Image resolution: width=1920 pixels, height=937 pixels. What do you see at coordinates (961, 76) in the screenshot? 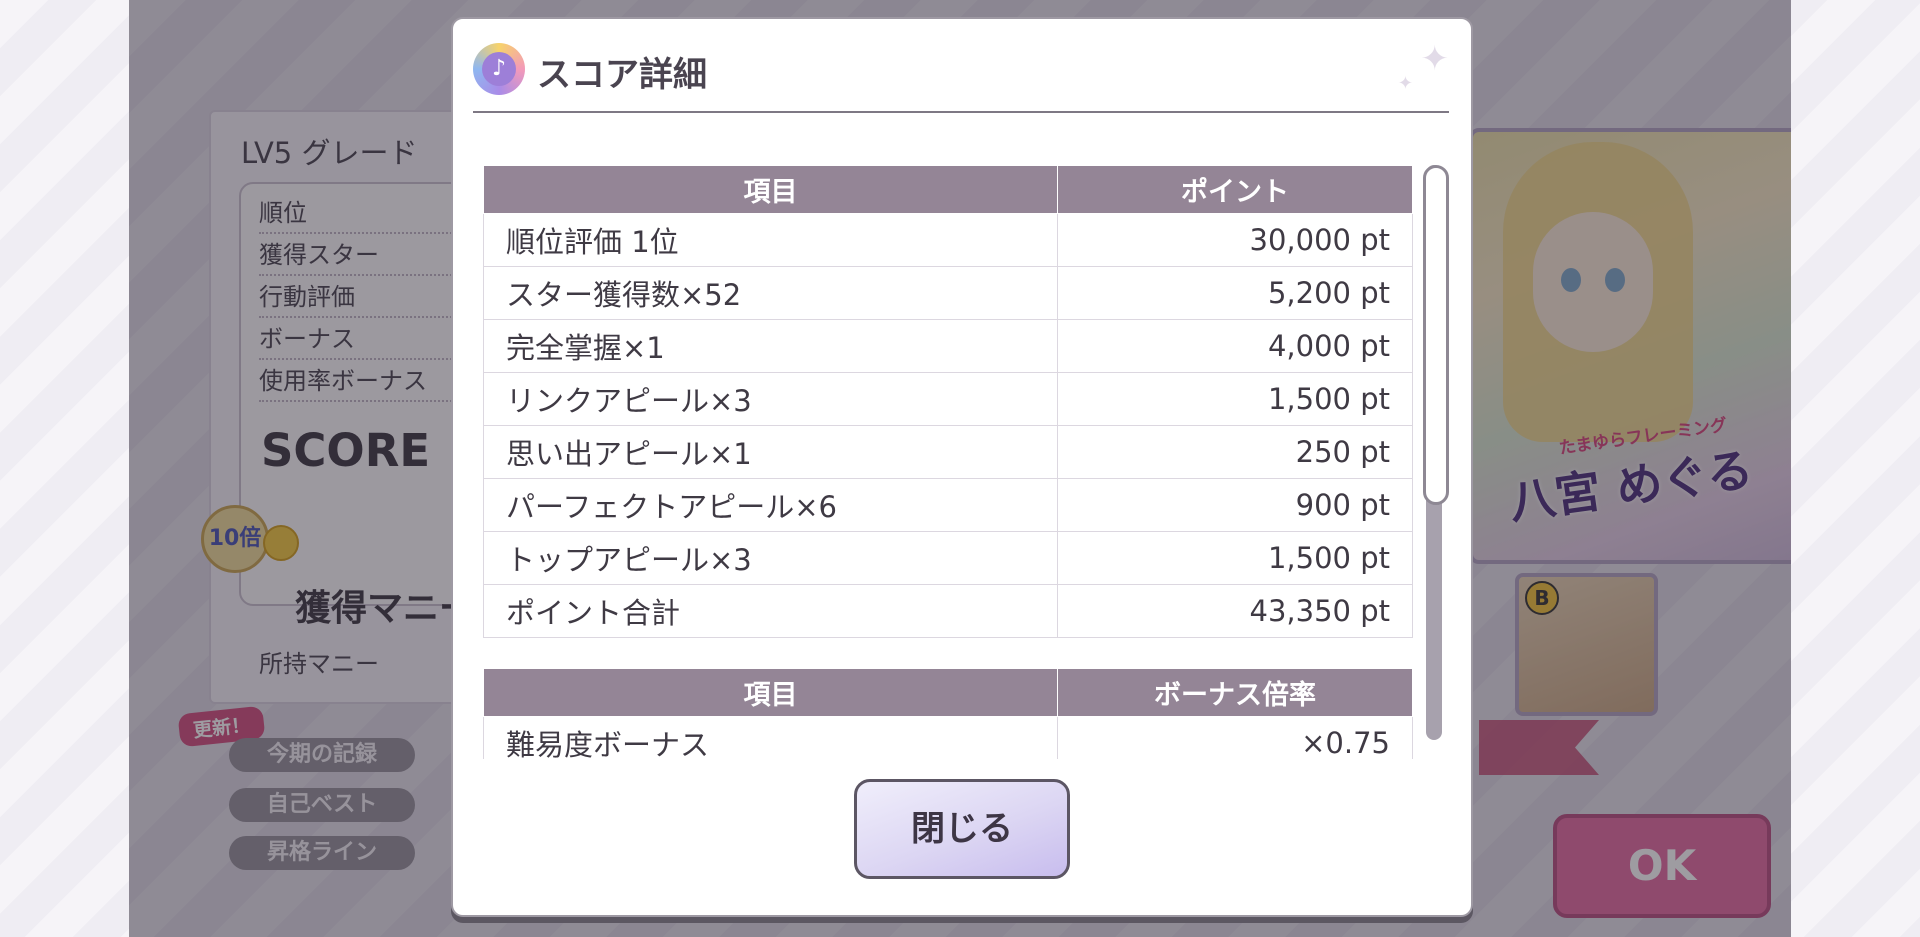
I see `modal-header: ♪ スコア詳細 ✦ ✦` at bounding box center [961, 76].